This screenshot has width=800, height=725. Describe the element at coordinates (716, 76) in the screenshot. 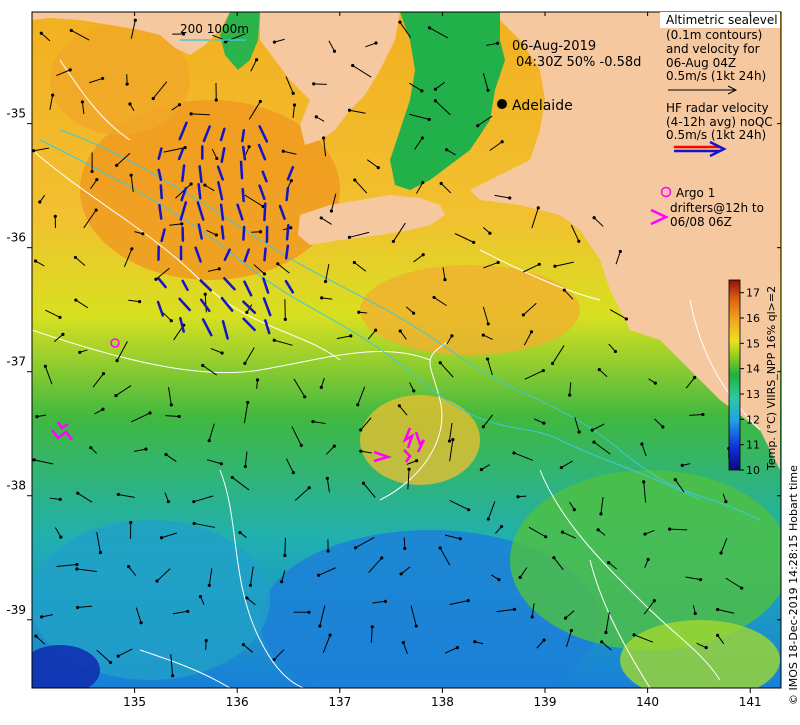

I see `legend-altimetric-line5: 0.5m/s (1kt 24h)` at that location.